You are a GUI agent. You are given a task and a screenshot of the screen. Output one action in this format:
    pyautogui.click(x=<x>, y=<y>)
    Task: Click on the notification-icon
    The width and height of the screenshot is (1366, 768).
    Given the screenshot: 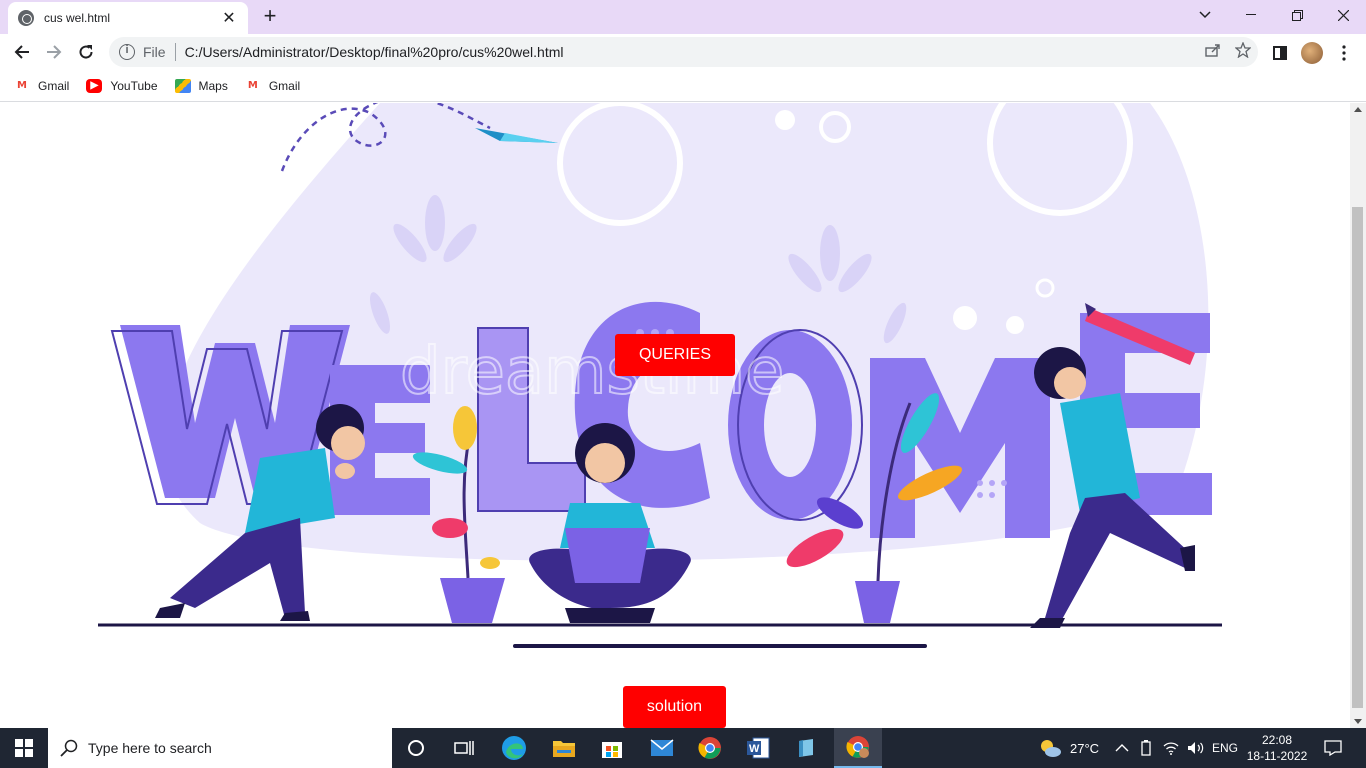 What is the action you would take?
    pyautogui.click(x=1333, y=748)
    